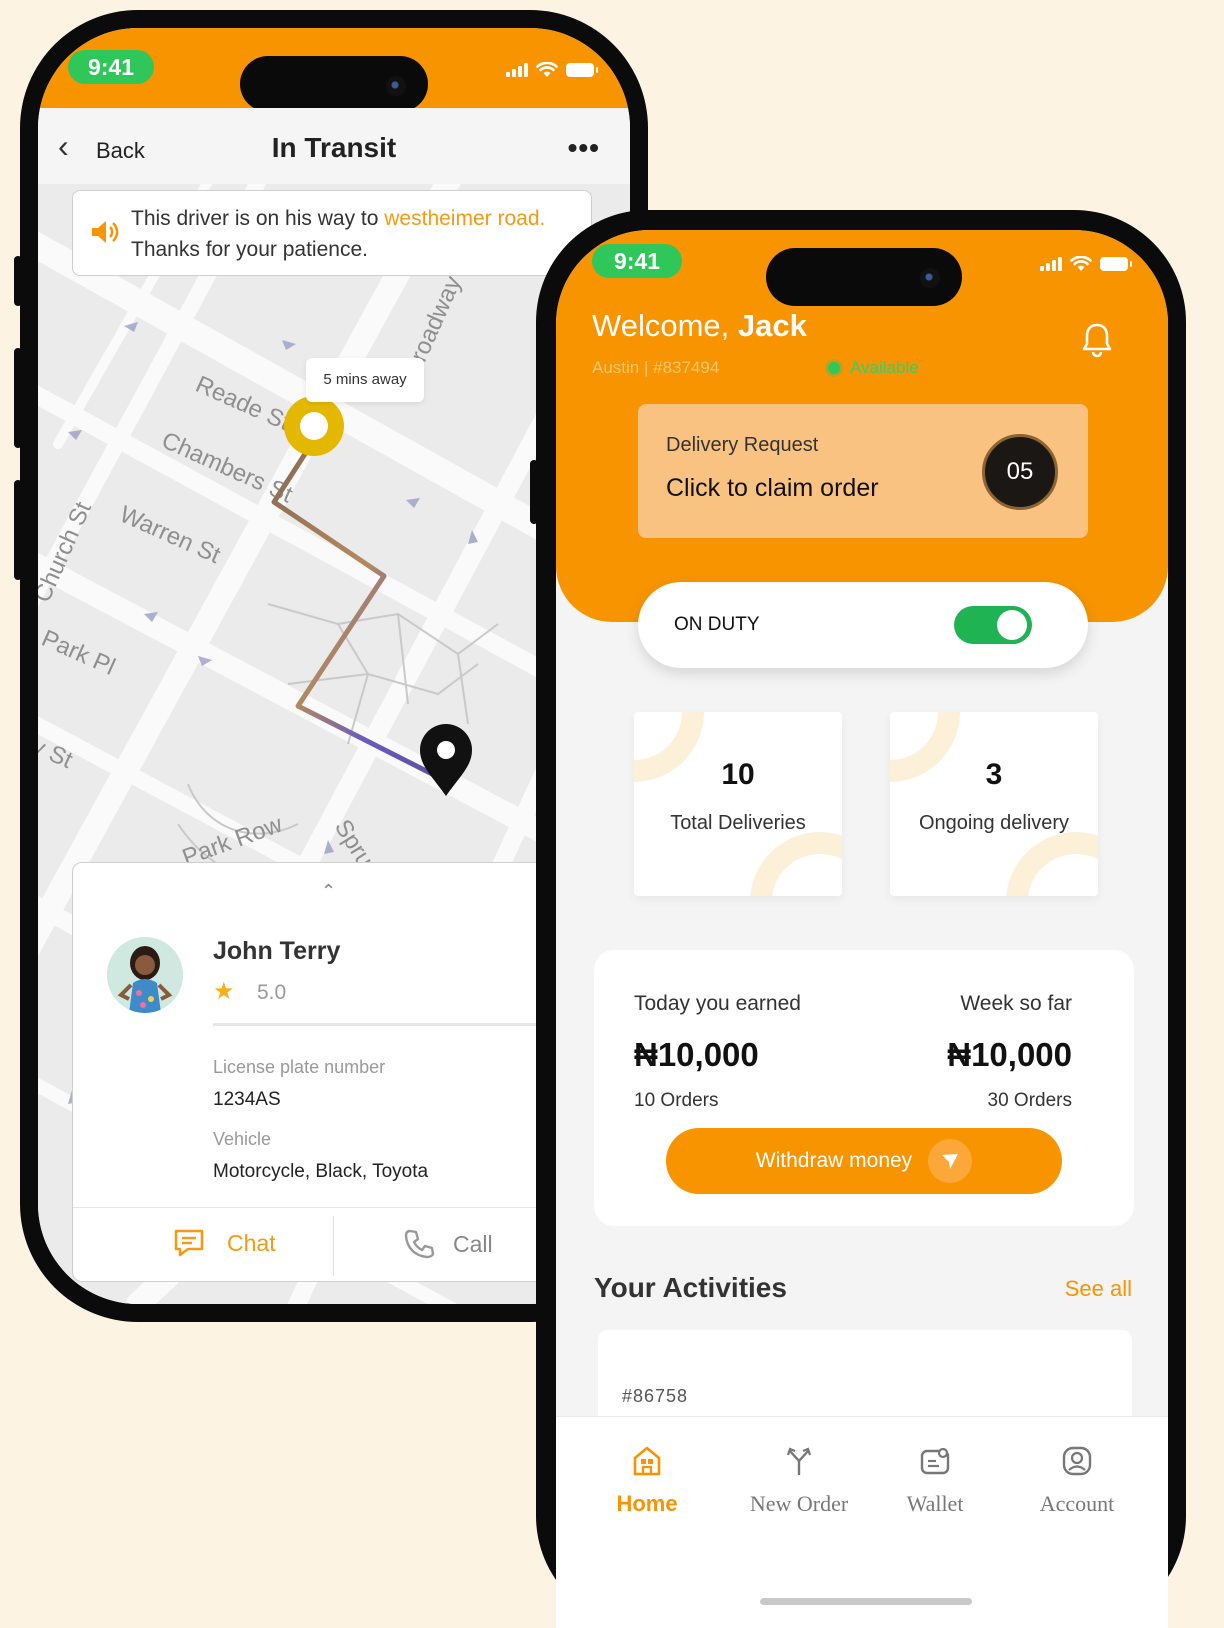 This screenshot has height=1628, width=1224. I want to click on stat-card-total-deliveries: 10 Total Deliveries, so click(738, 804).